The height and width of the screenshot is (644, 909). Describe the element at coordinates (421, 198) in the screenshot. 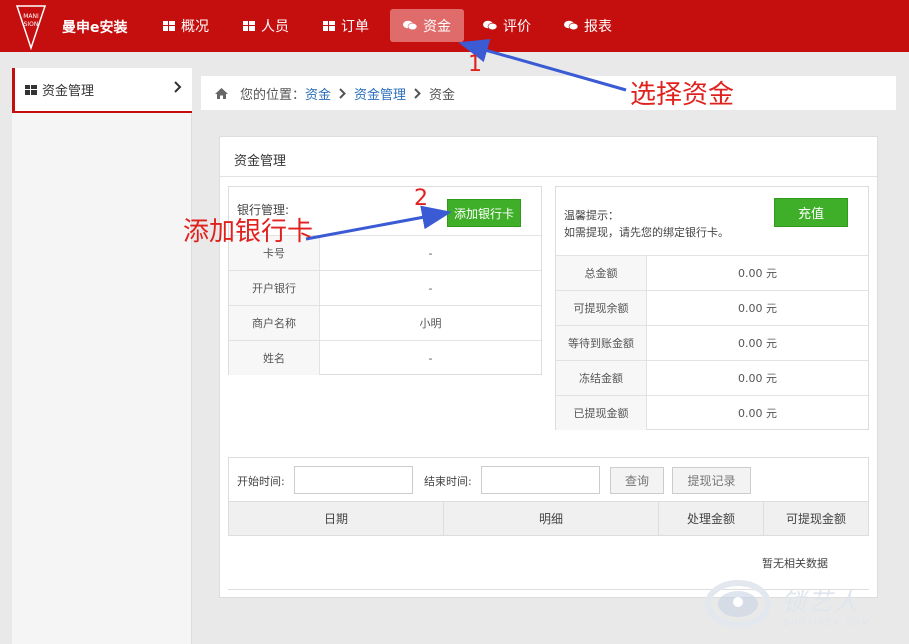

I see `step-2-label: 2` at that location.